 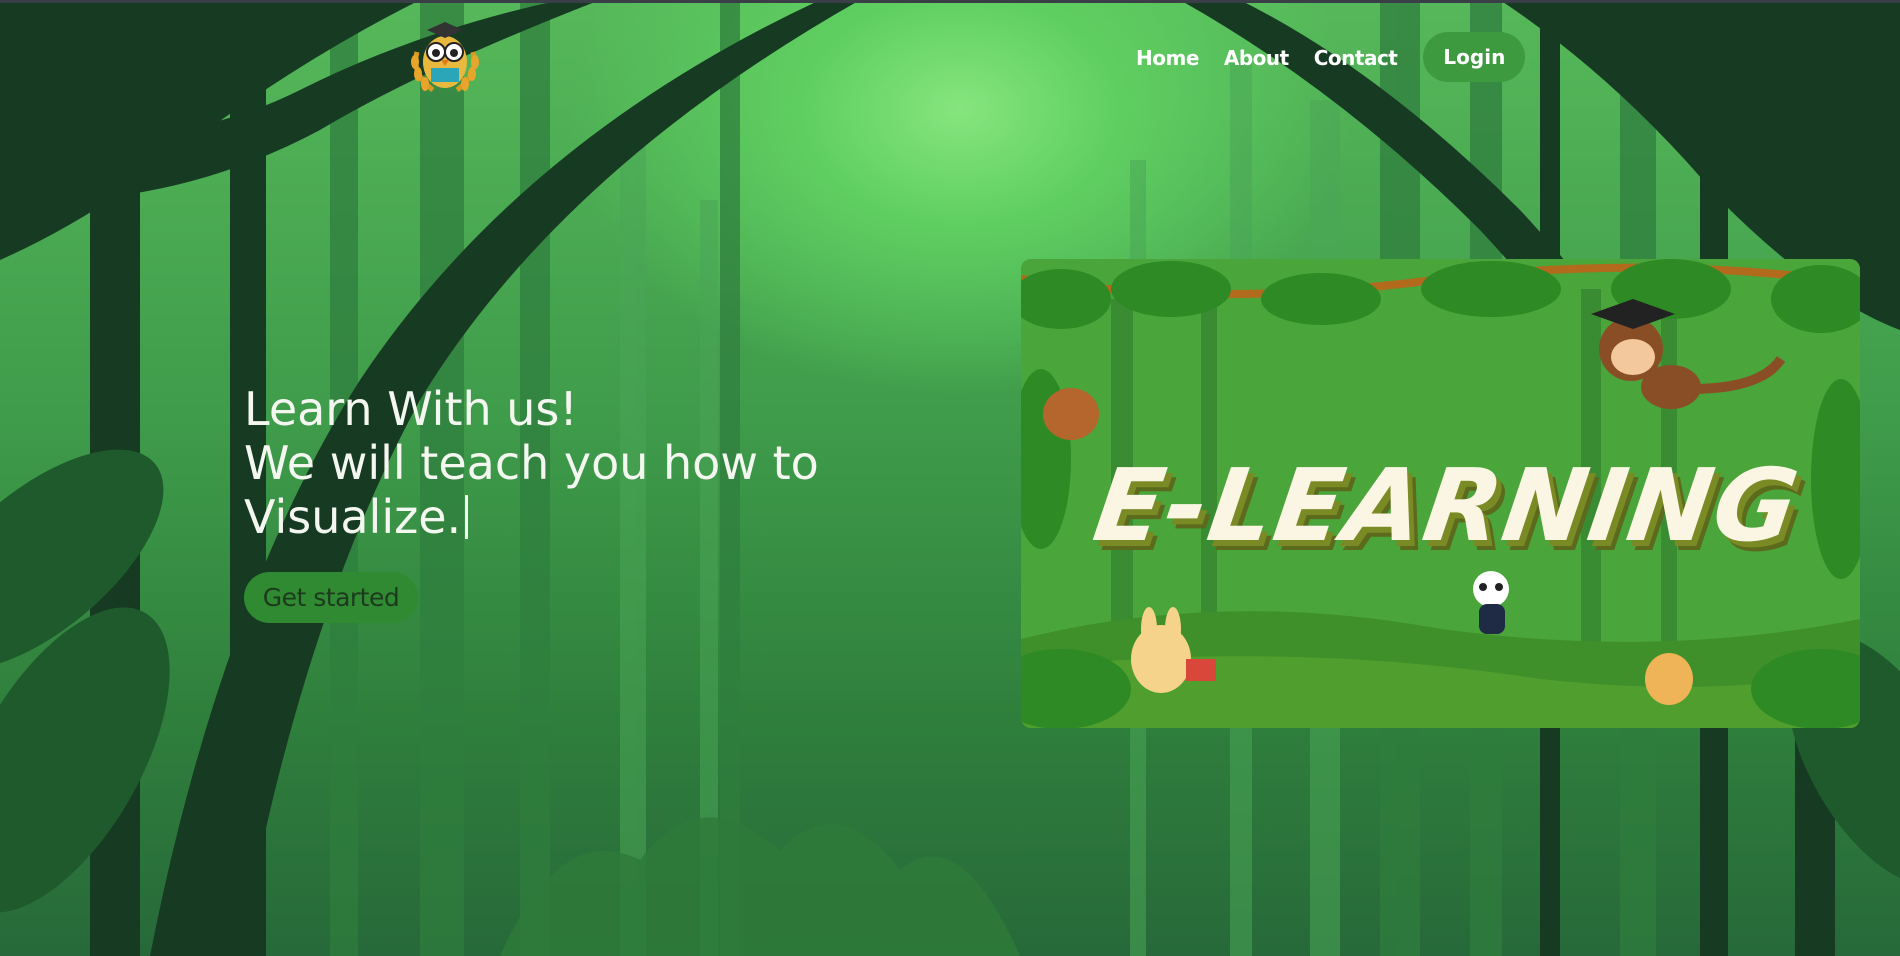 I want to click on nav-home-link: Home, so click(x=1167, y=58).